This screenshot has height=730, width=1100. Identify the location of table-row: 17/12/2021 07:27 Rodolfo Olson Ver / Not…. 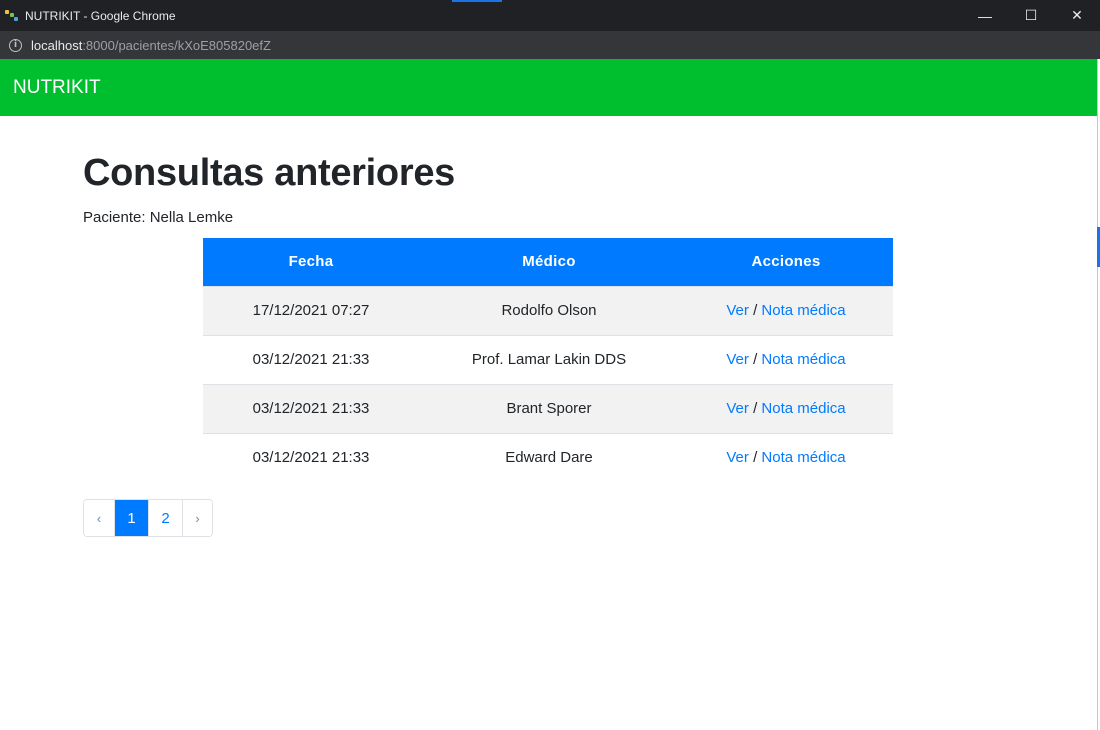
(548, 310).